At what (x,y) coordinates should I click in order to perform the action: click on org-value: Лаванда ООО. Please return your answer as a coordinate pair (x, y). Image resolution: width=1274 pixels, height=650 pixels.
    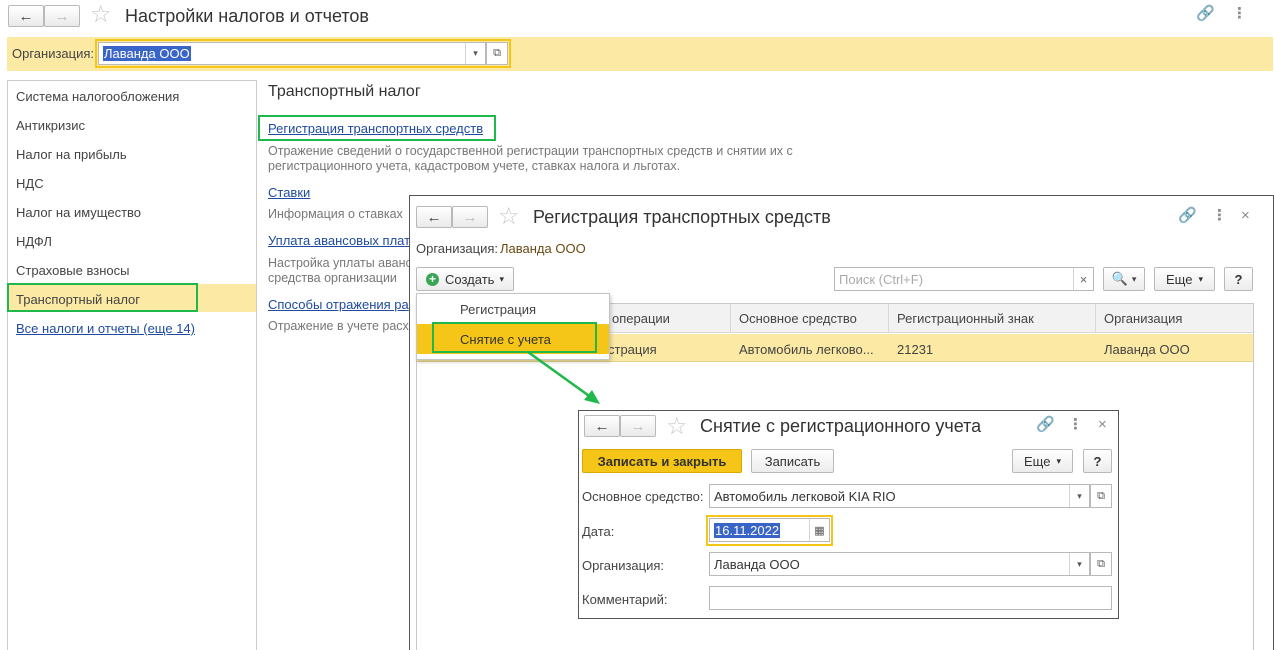
    Looking at the image, I should click on (147, 53).